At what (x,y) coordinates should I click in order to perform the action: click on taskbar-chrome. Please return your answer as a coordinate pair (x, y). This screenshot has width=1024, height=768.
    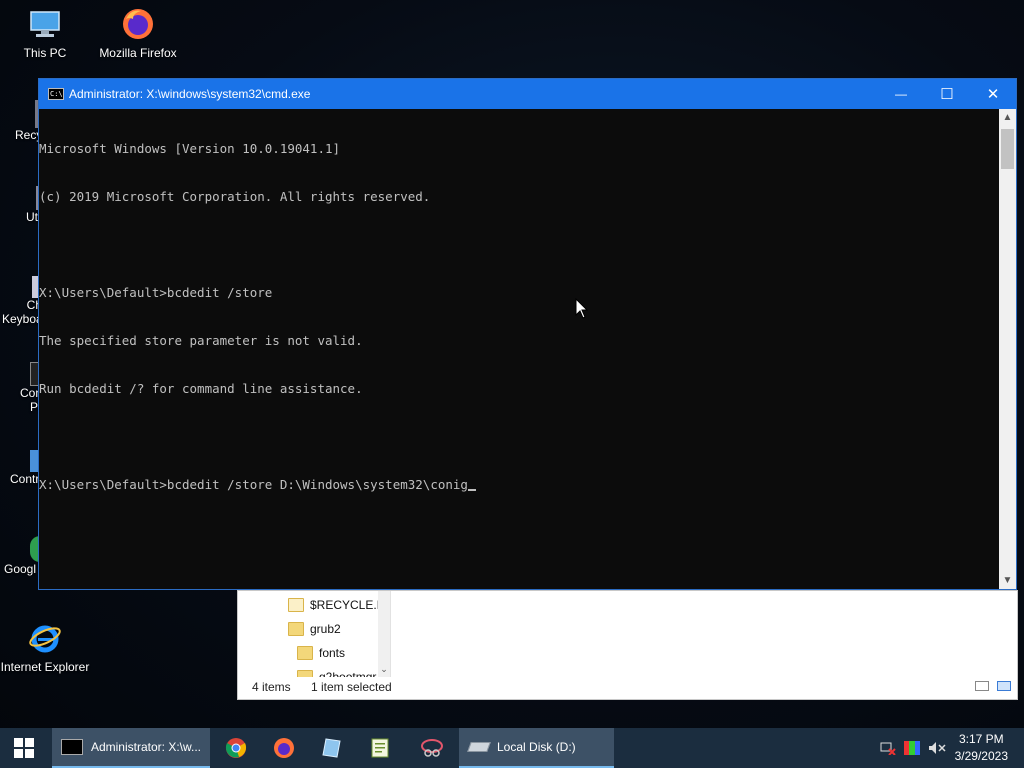
    Looking at the image, I should click on (236, 748).